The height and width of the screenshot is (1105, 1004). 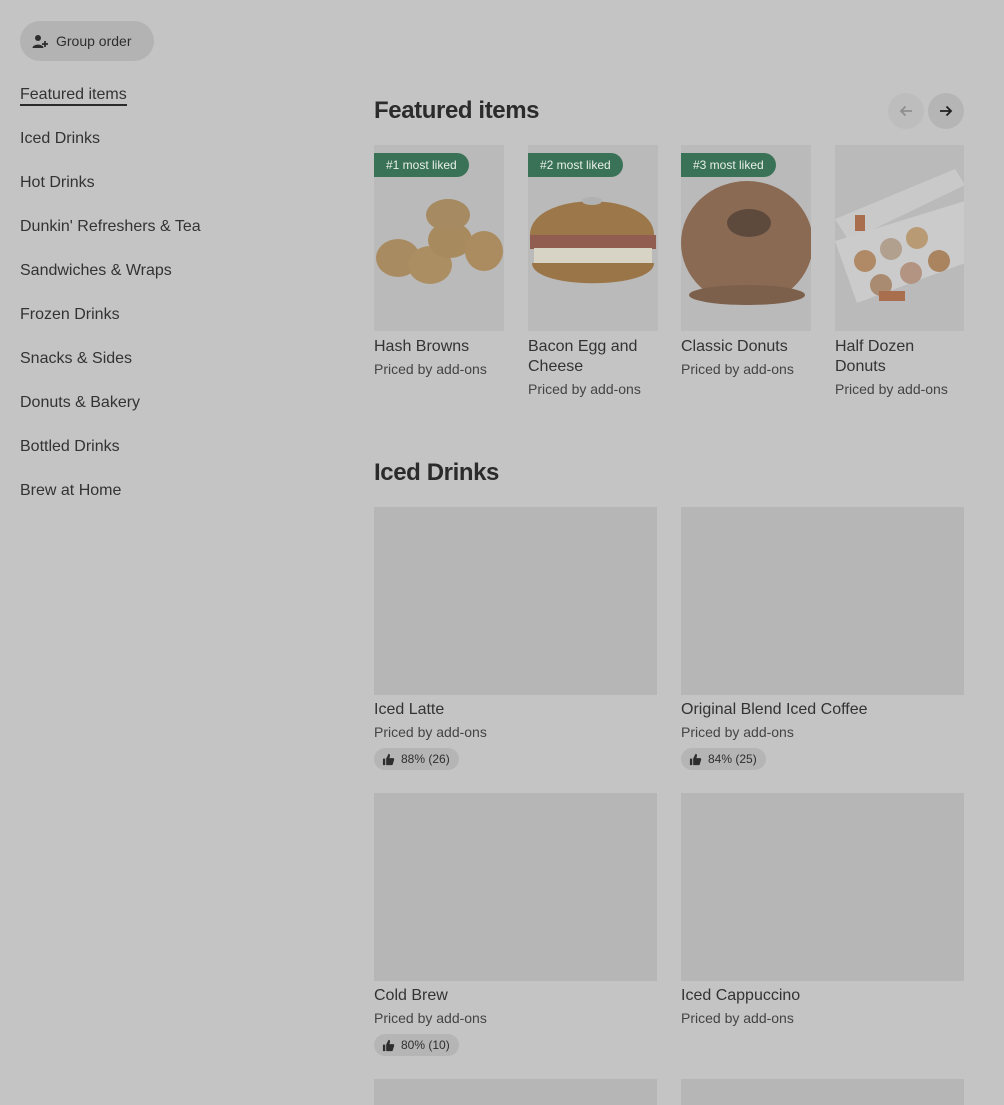 I want to click on sidebar-item-donuts-bakery: Donuts & Bakery, so click(x=150, y=412).